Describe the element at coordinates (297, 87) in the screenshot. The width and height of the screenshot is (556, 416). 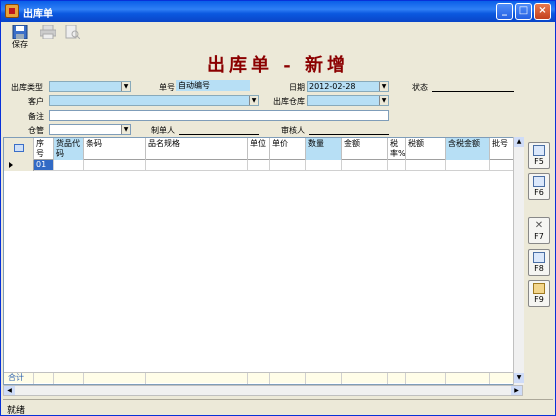
I see `date-label: 日期` at that location.